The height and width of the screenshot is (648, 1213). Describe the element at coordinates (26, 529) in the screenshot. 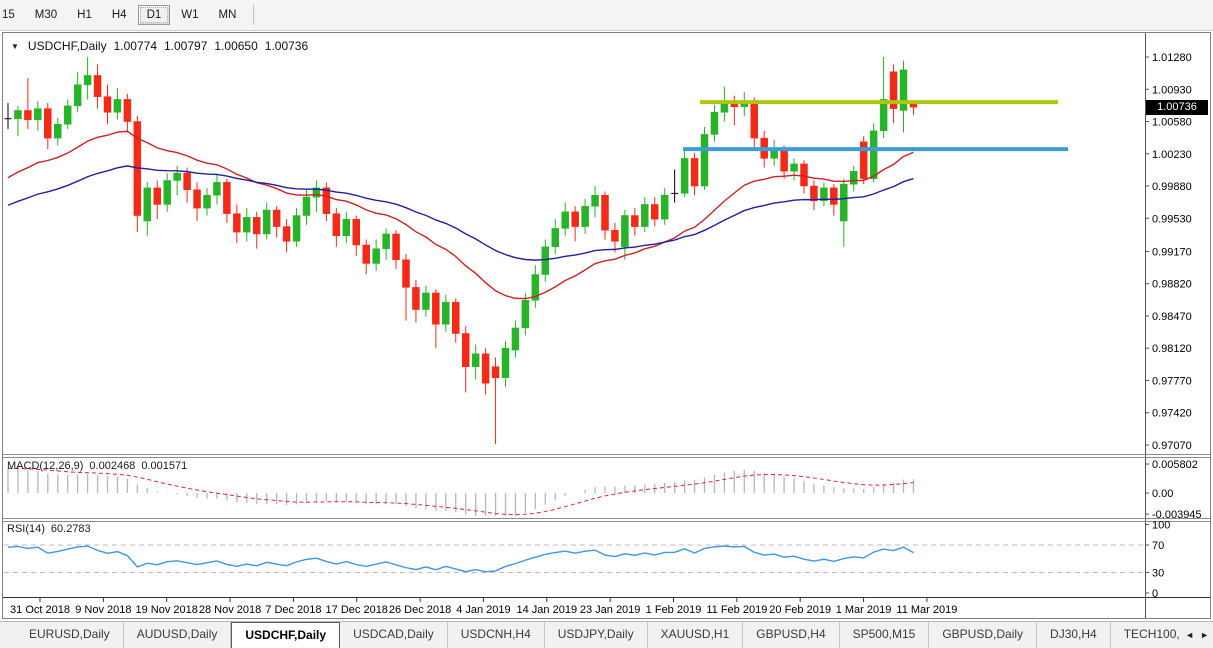

I see `rsi-name: RSI(14)` at that location.